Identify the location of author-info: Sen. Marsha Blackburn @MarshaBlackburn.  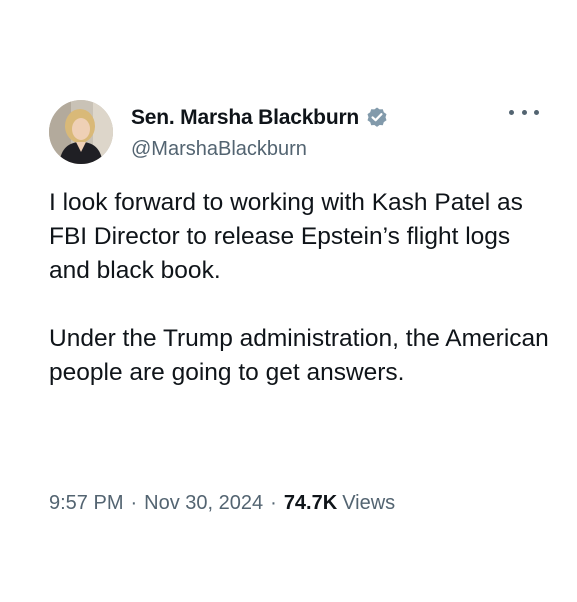
(260, 132).